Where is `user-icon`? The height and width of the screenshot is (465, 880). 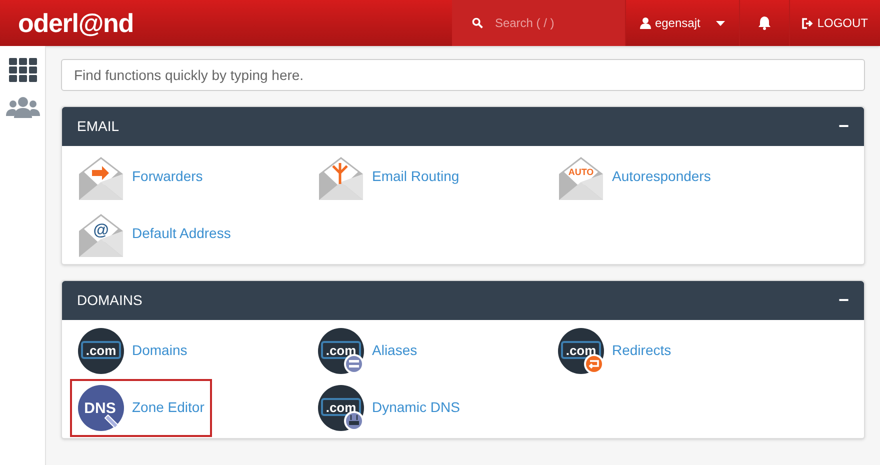 user-icon is located at coordinates (645, 23).